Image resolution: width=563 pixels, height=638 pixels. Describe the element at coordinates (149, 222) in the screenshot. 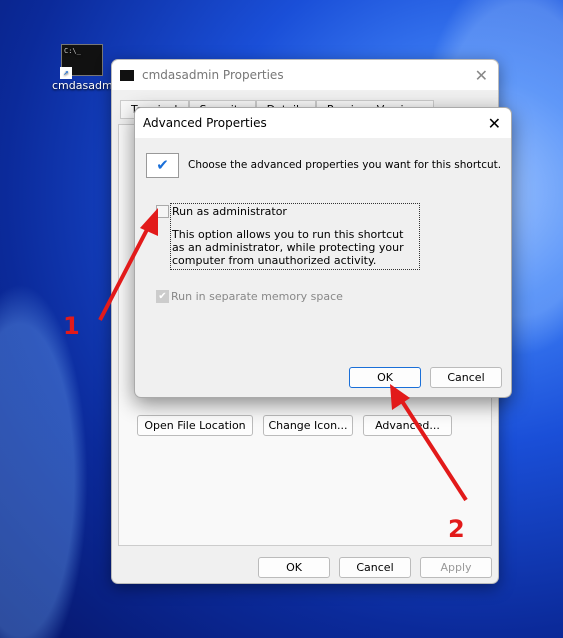

I see `arrow-1-head` at that location.